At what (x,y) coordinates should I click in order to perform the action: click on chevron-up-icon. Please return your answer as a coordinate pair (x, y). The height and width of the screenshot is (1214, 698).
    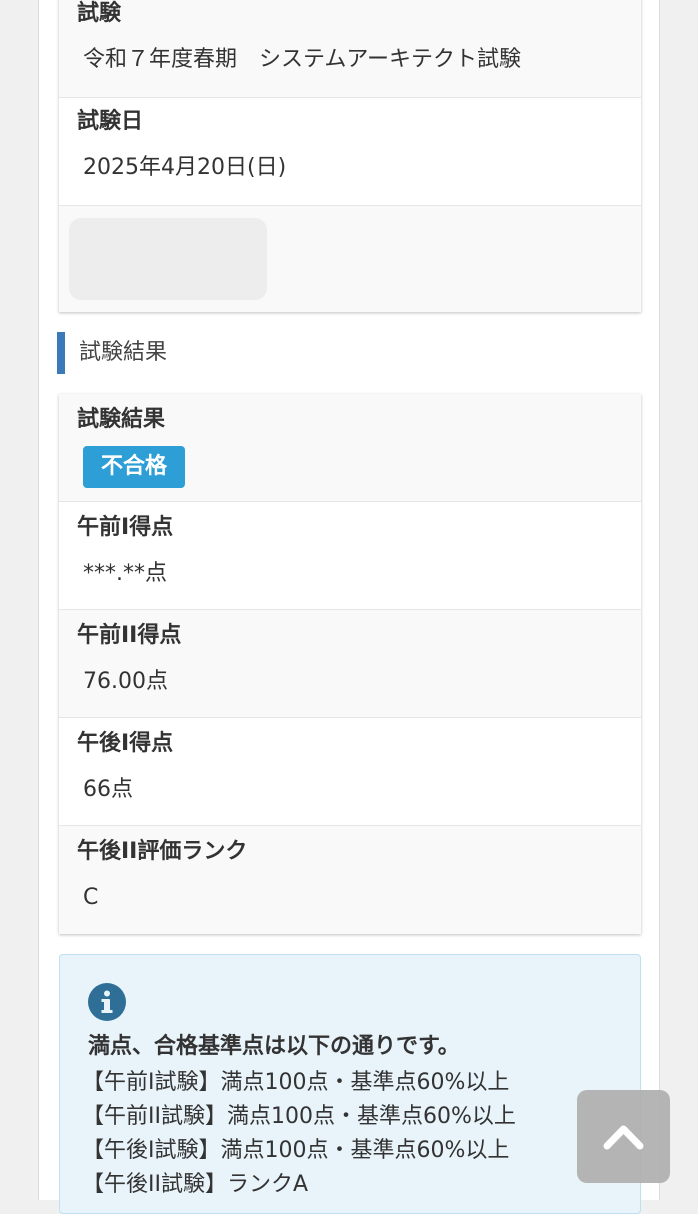
    Looking at the image, I should click on (623, 1137).